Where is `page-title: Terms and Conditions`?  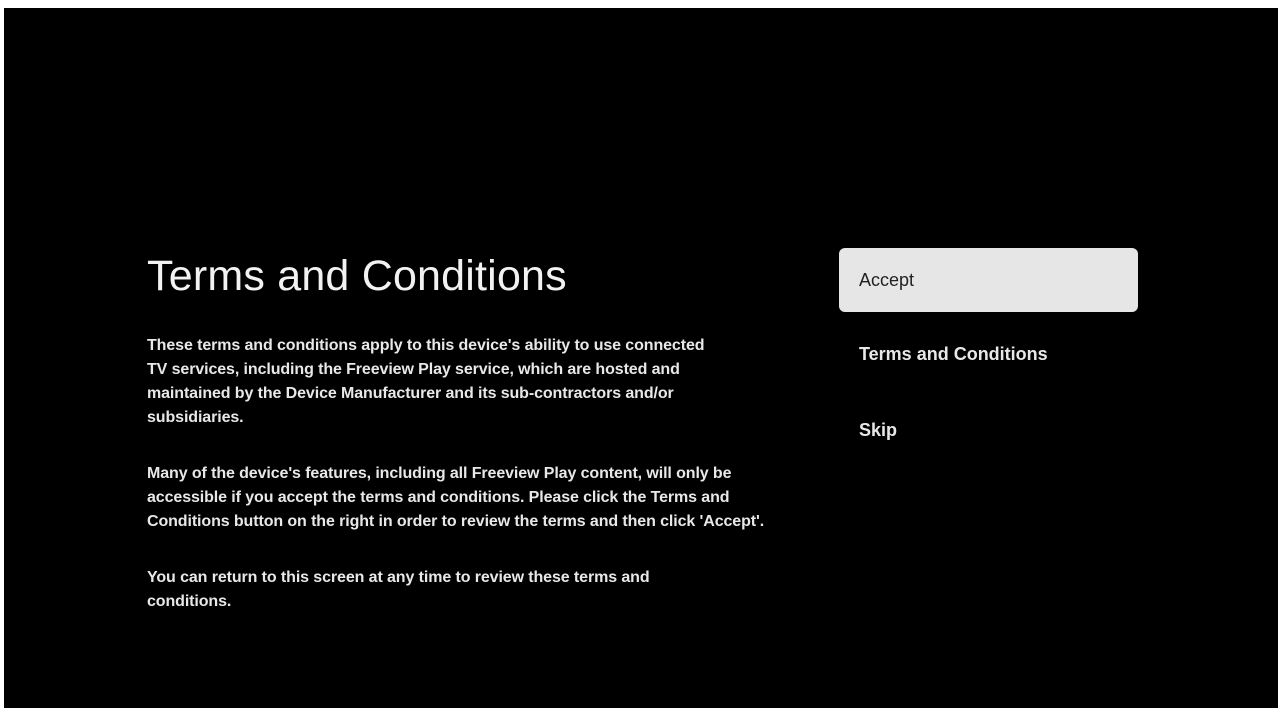 page-title: Terms and Conditions is located at coordinates (357, 276).